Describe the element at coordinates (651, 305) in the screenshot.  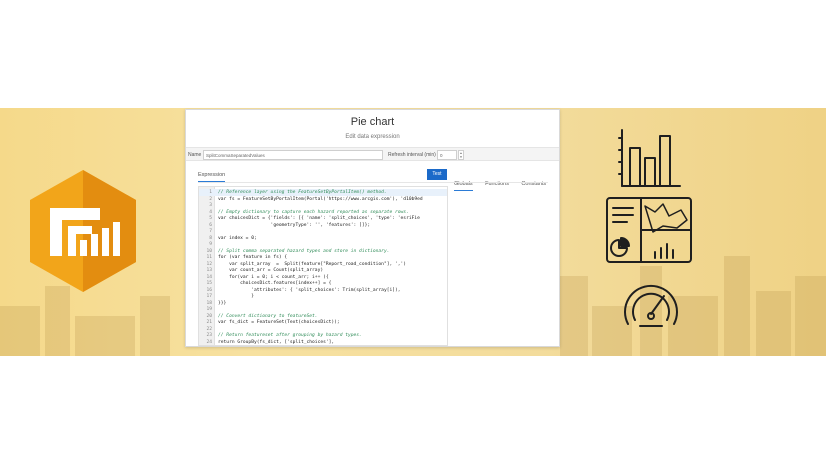
I see `gauge-icon` at that location.